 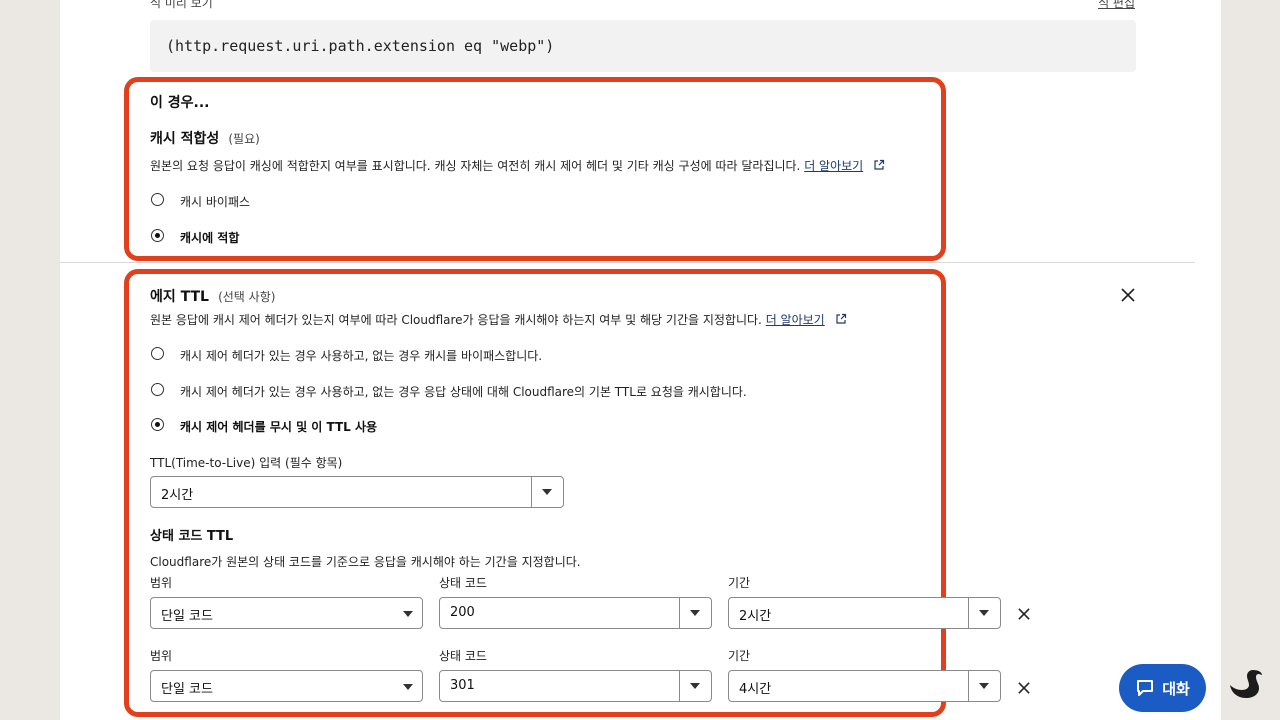 What do you see at coordinates (627, 262) in the screenshot?
I see `section-divider` at bounding box center [627, 262].